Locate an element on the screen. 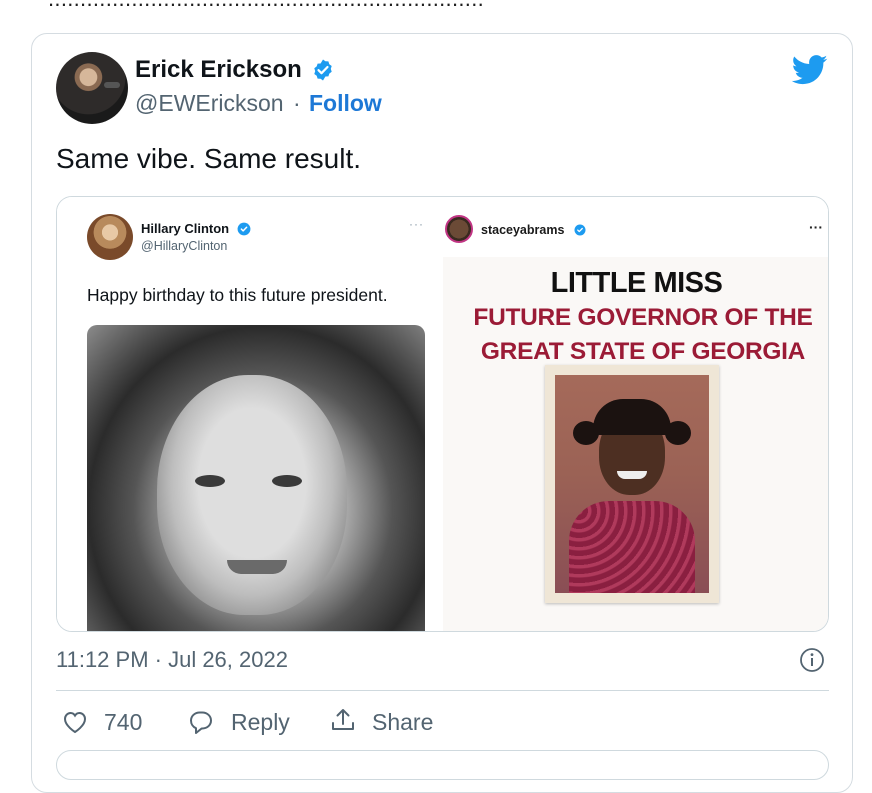 The width and height of the screenshot is (872, 793). twitter-bird-icon is located at coordinates (810, 70).